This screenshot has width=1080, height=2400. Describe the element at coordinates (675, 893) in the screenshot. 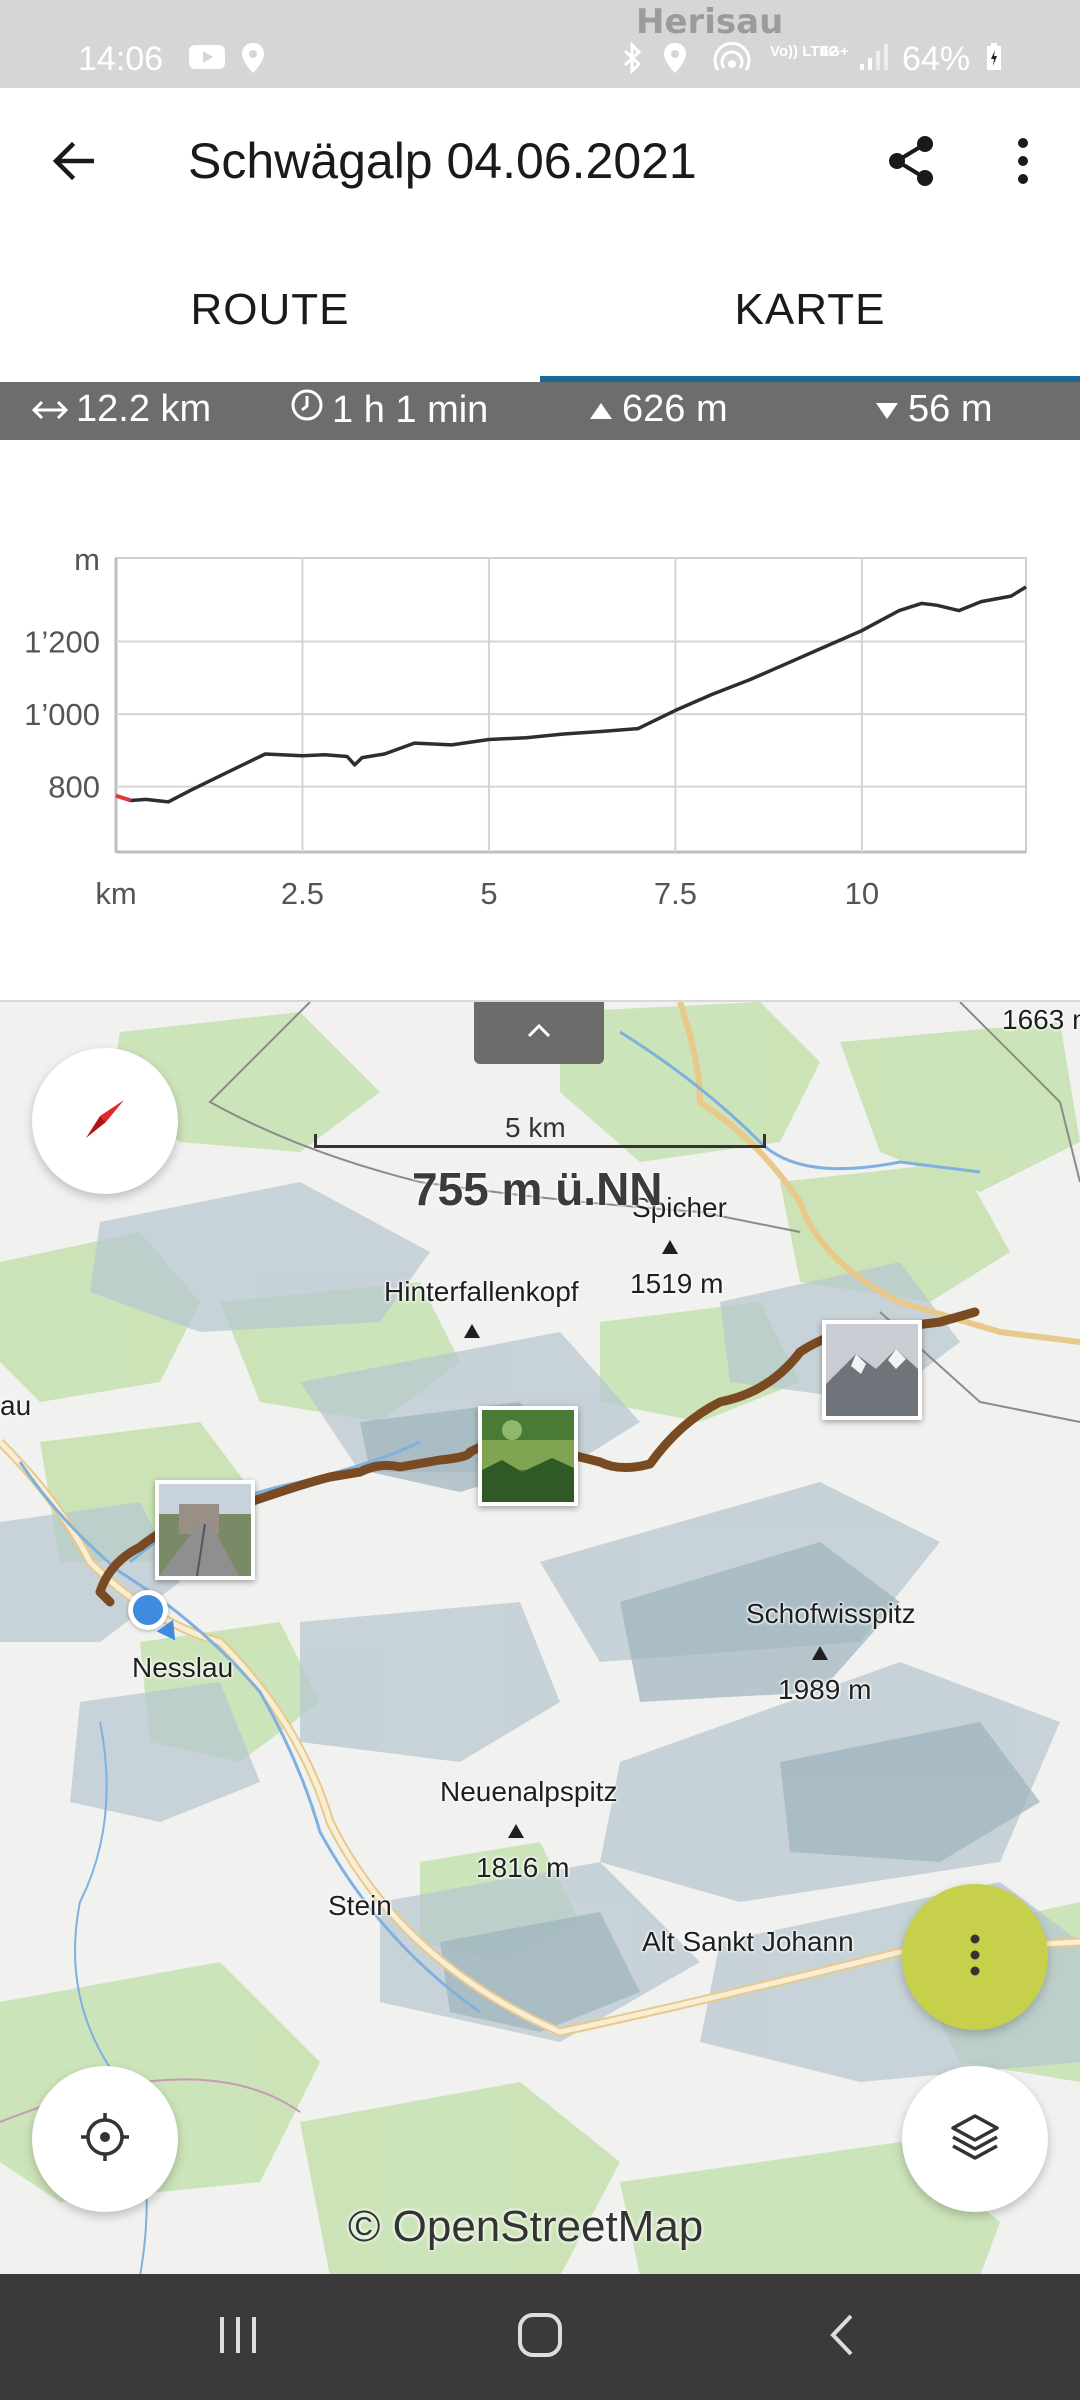

I see `chart-x-tick-label: 7.5` at that location.